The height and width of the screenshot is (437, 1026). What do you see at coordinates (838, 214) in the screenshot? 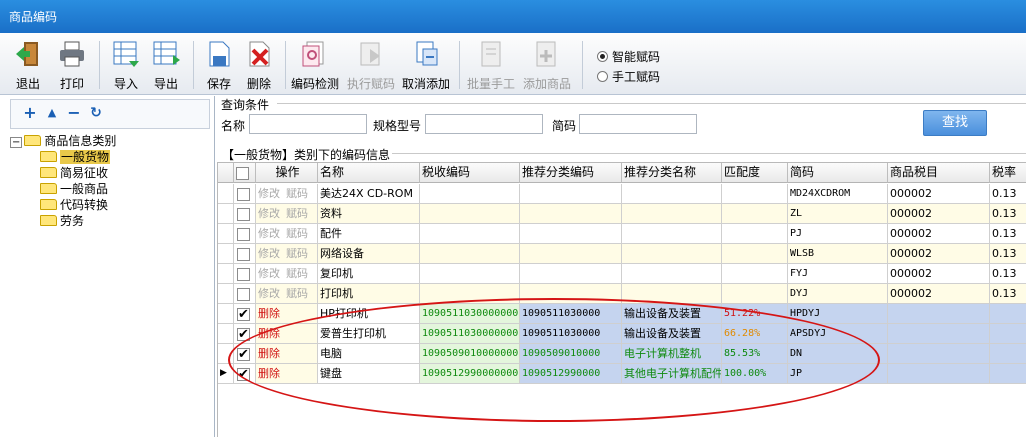
I see `abbreviation-code: ZL` at bounding box center [838, 214].